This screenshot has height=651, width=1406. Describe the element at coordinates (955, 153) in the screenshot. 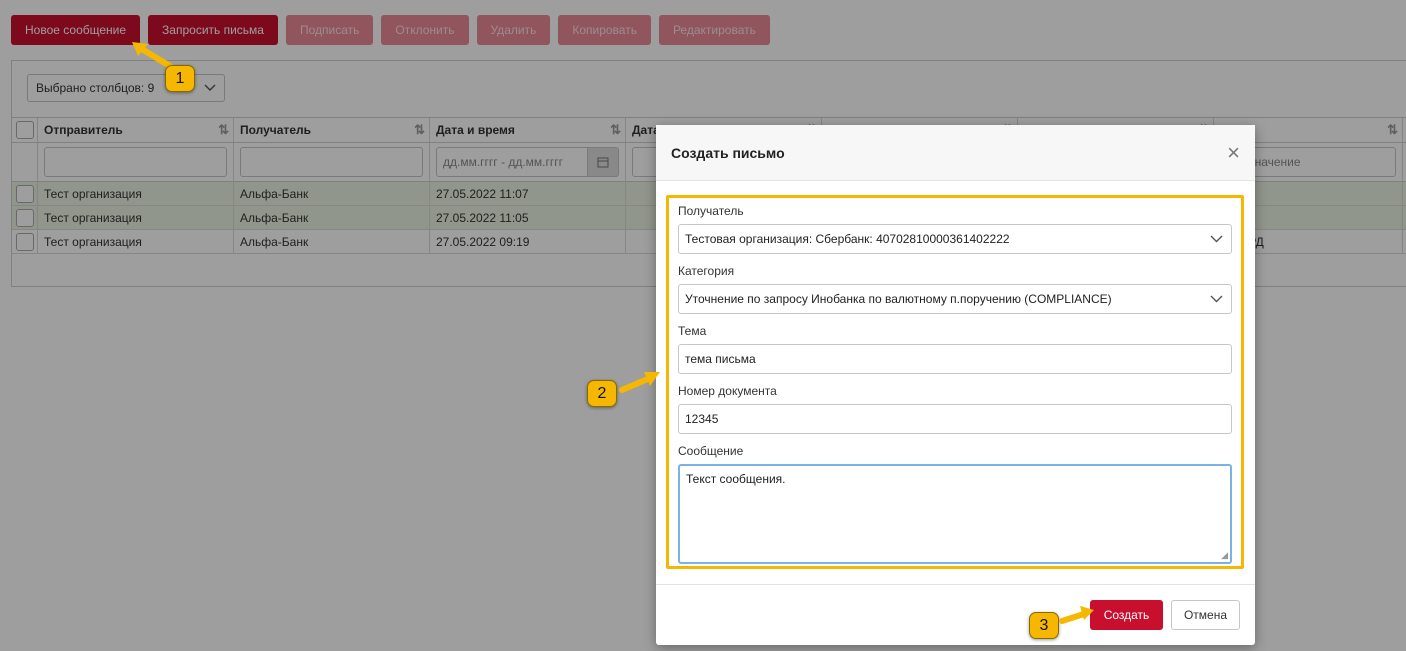

I see `dialog-header: Создать письмо ×` at that location.